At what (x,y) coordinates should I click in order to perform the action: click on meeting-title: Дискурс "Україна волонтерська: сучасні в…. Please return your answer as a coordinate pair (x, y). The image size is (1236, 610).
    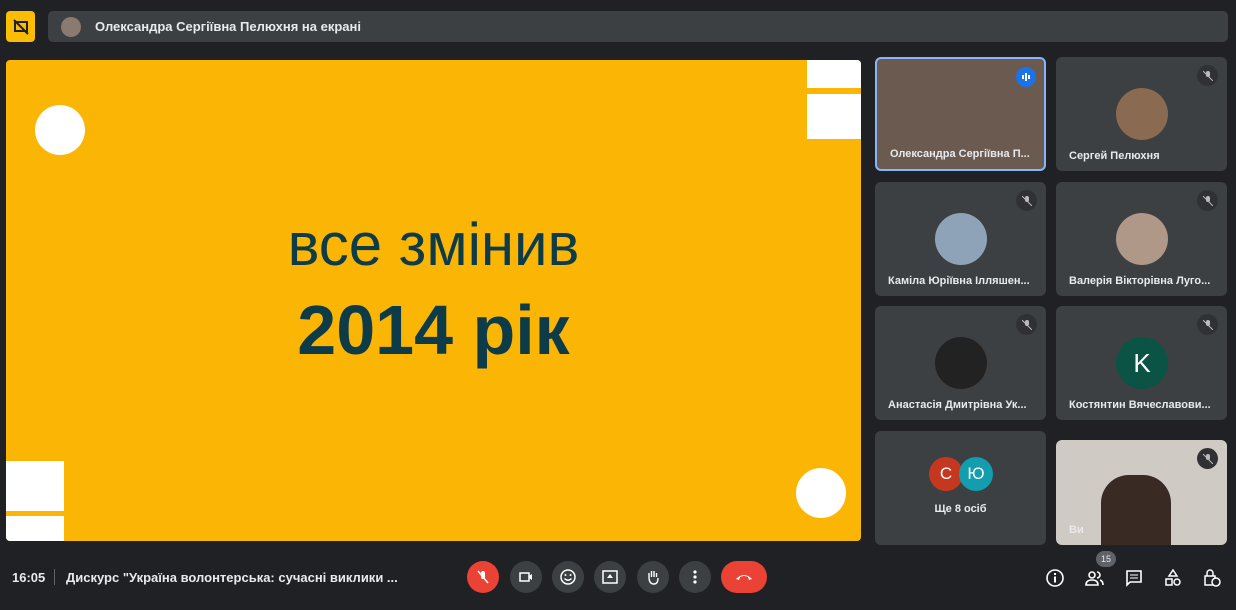
    Looking at the image, I should click on (232, 577).